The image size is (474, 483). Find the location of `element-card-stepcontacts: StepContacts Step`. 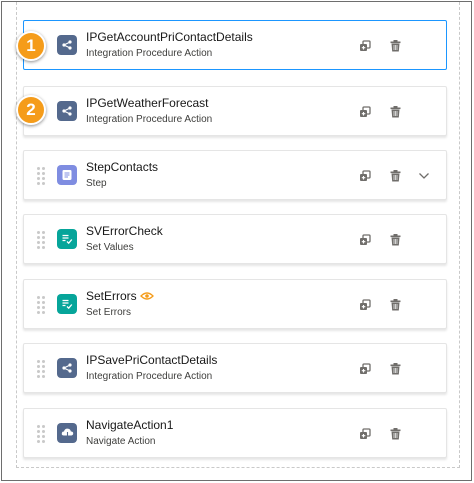

element-card-stepcontacts: StepContacts Step is located at coordinates (235, 175).